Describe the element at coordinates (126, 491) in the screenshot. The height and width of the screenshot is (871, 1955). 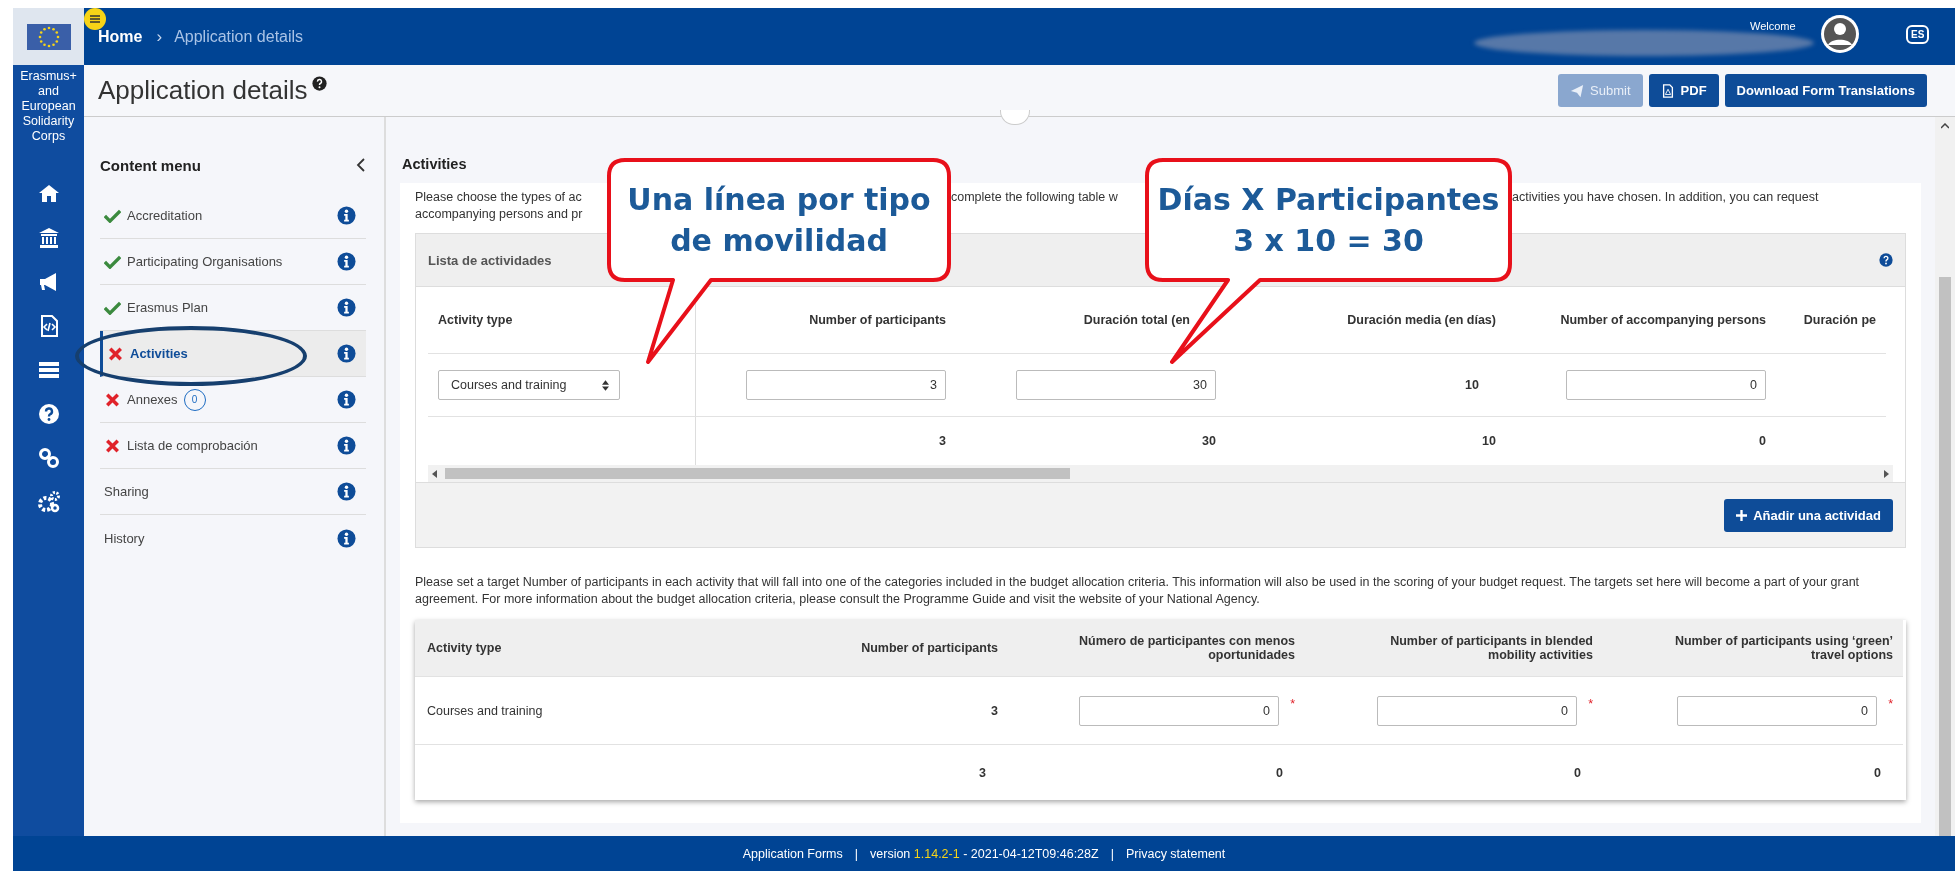
I see `menu-item-label: Sharing` at that location.